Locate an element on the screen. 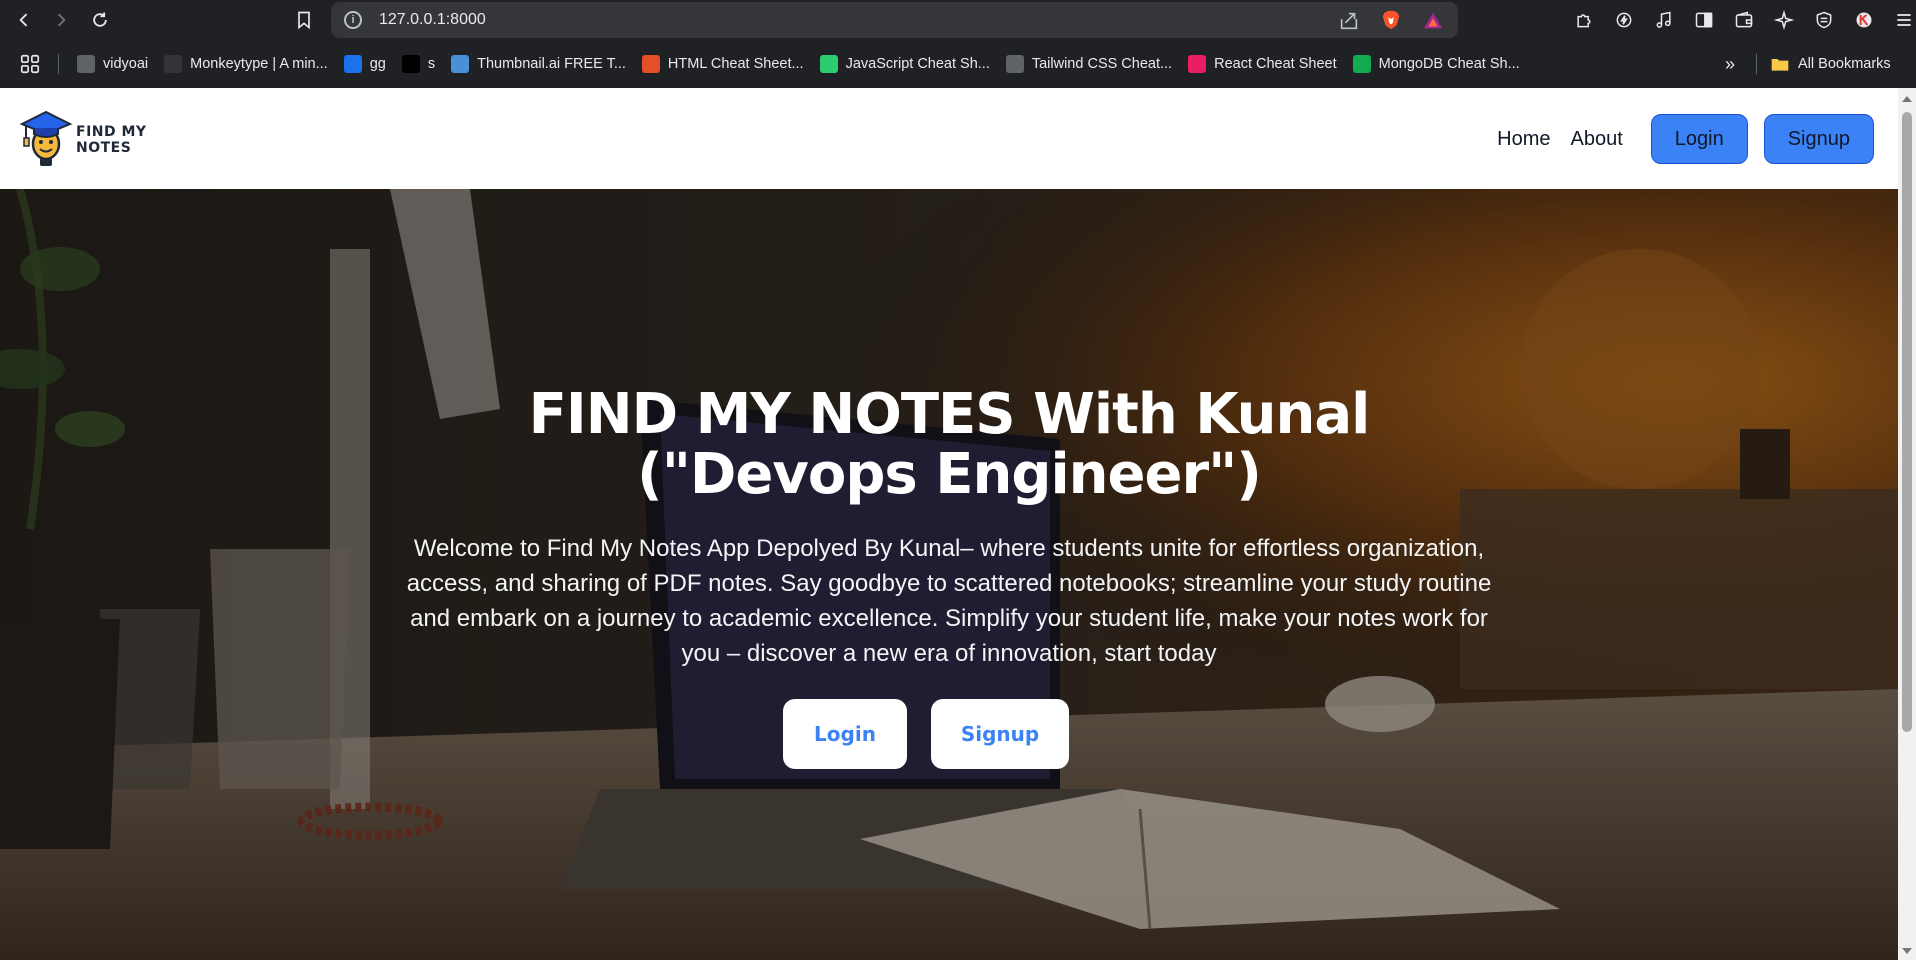  monkeytype-icon is located at coordinates (173, 64).